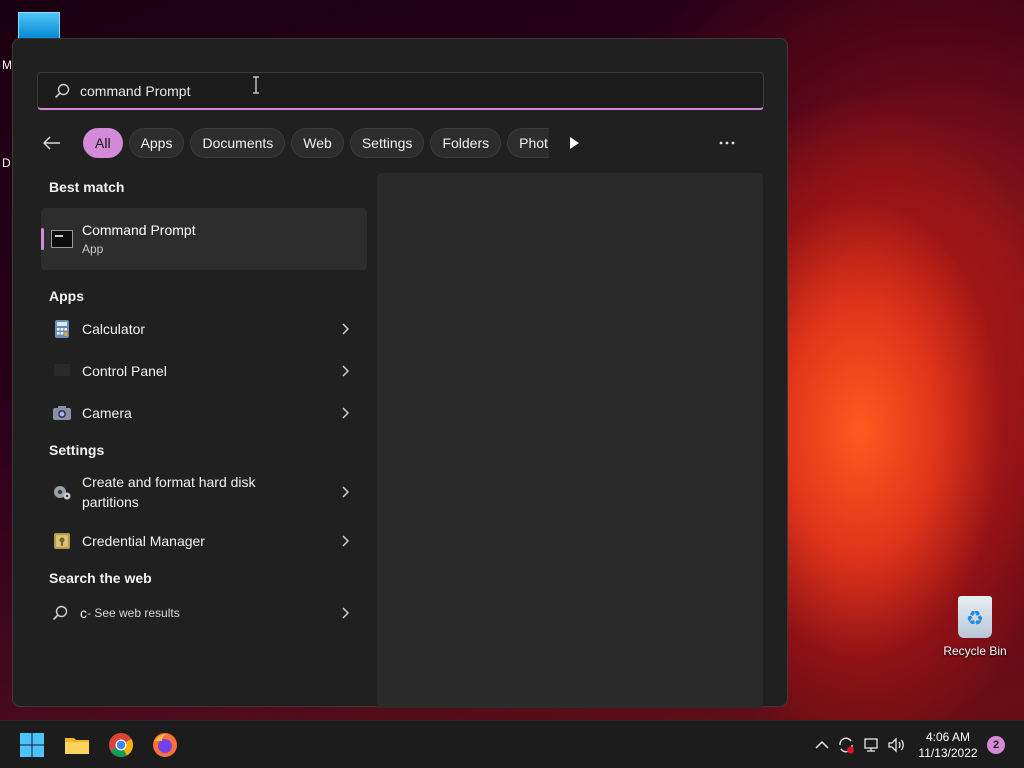 This screenshot has width=1024, height=768. What do you see at coordinates (204, 371) in the screenshot?
I see `list-item-control-panel: Control Panel` at bounding box center [204, 371].